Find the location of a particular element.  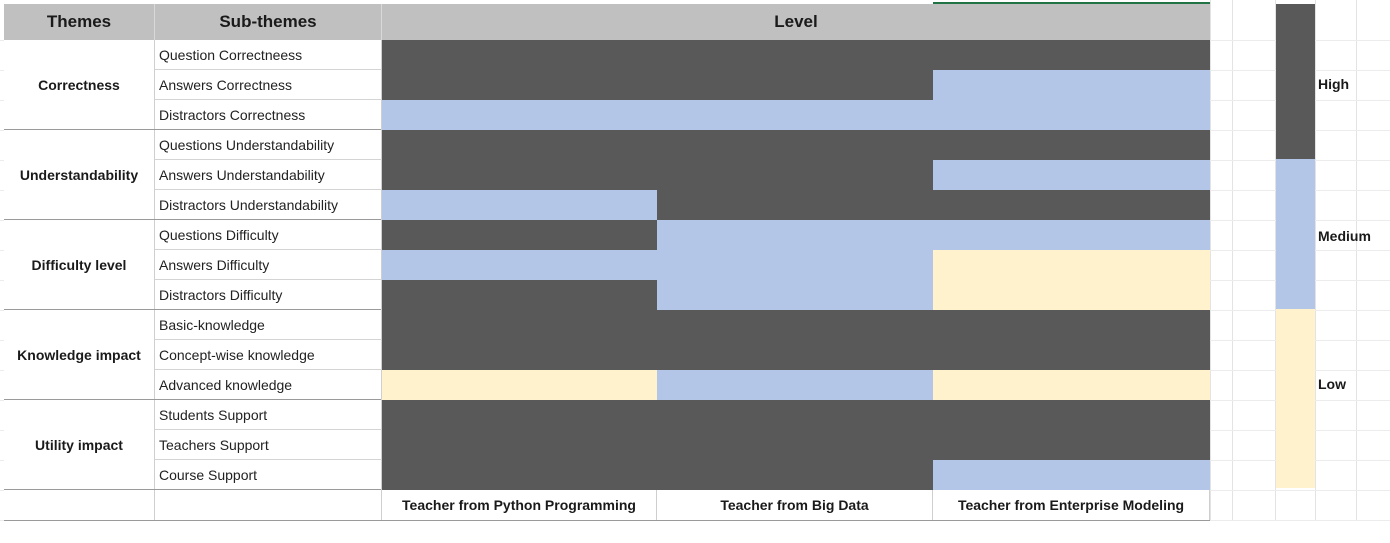

header-level: Level is located at coordinates (796, 22).